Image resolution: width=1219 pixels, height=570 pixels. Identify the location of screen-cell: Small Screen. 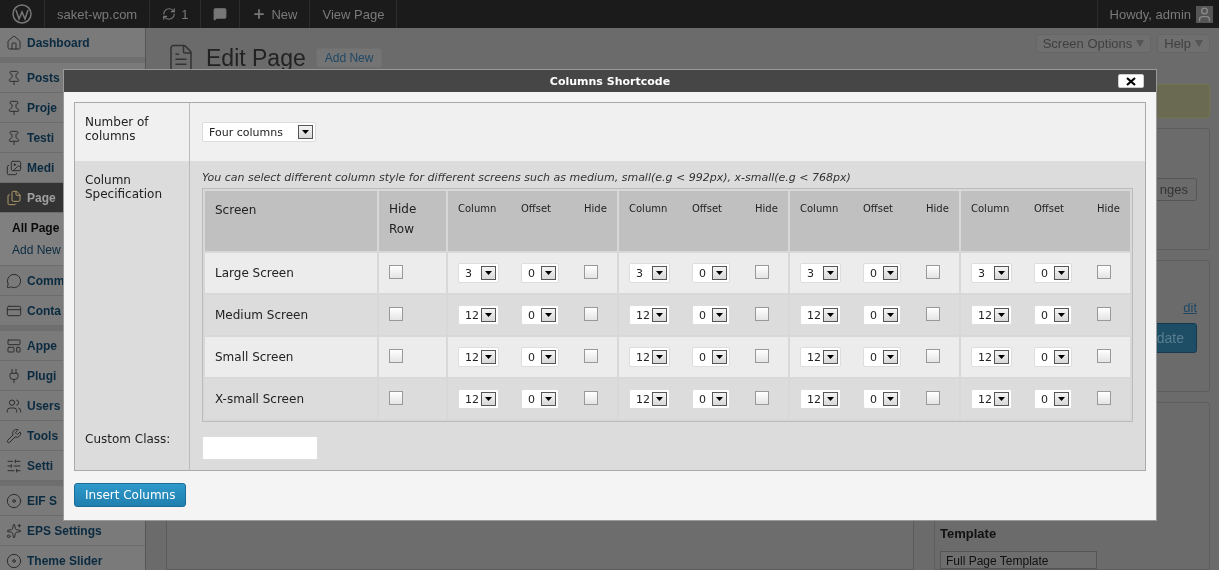
(291, 357).